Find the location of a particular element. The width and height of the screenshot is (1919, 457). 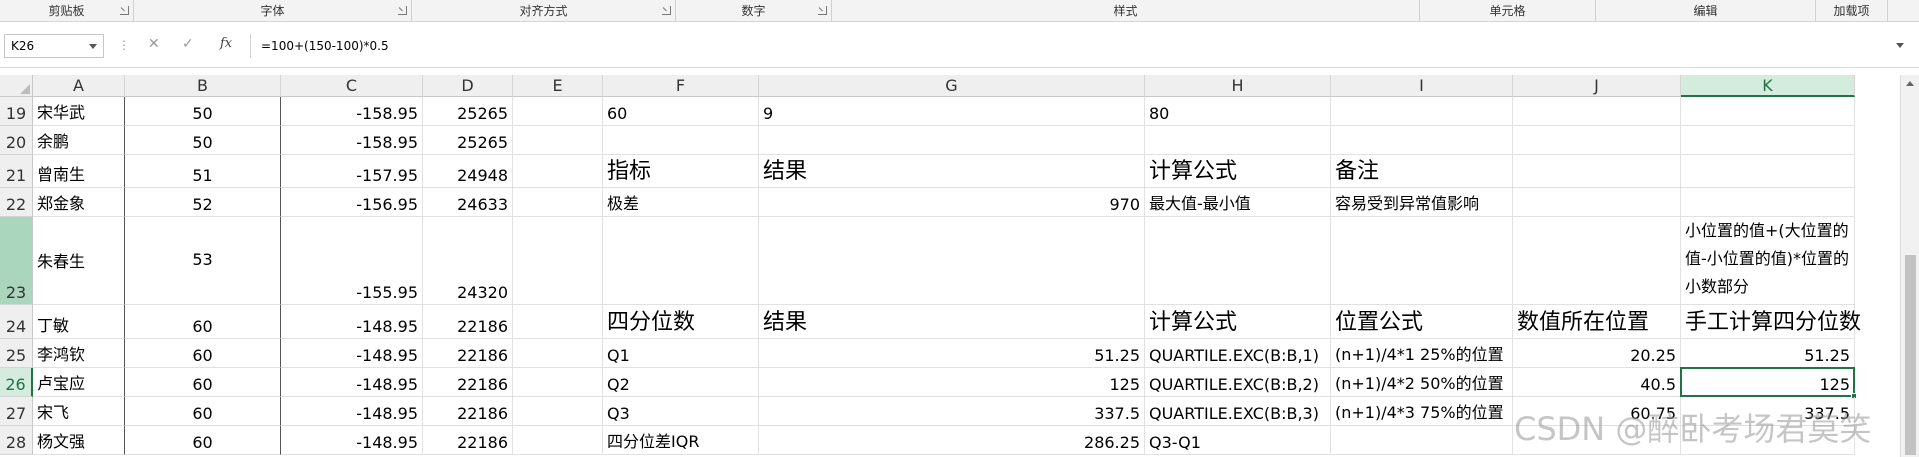

cell-c28: -148.95 is located at coordinates (352, 440).